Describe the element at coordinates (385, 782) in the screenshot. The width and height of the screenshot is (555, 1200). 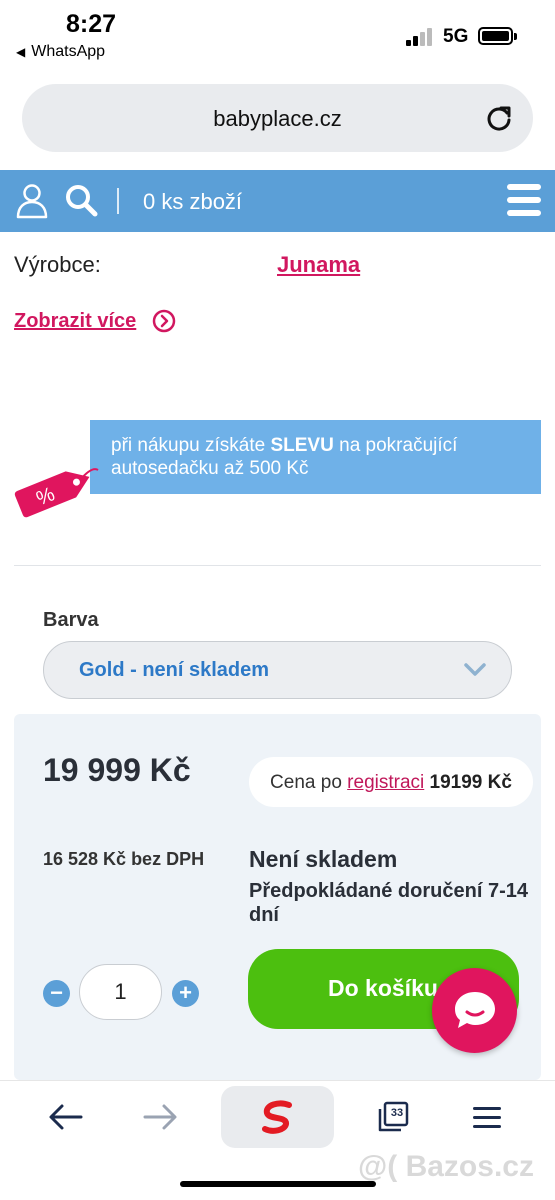
I see `registration-link: registraci` at that location.